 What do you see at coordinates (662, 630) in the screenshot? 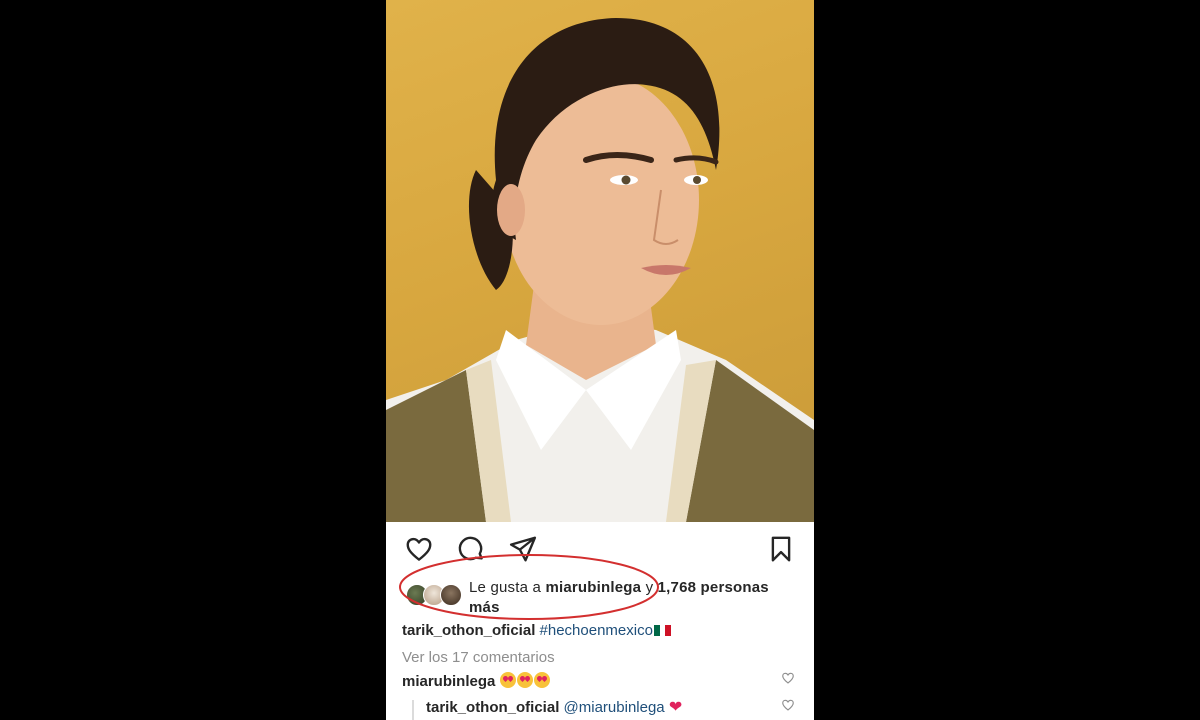
I see `flag-mexico-icon` at bounding box center [662, 630].